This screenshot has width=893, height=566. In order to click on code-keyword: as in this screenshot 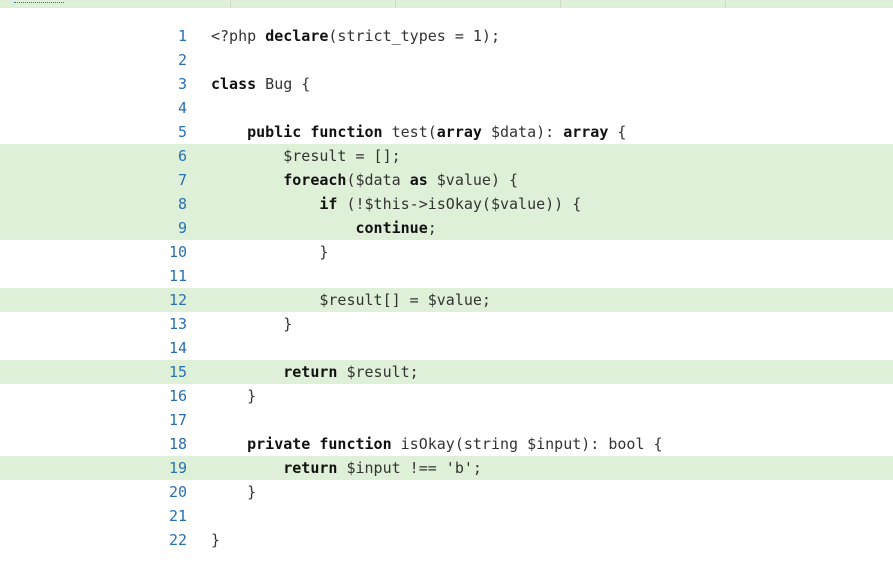, I will do `click(418, 180)`.